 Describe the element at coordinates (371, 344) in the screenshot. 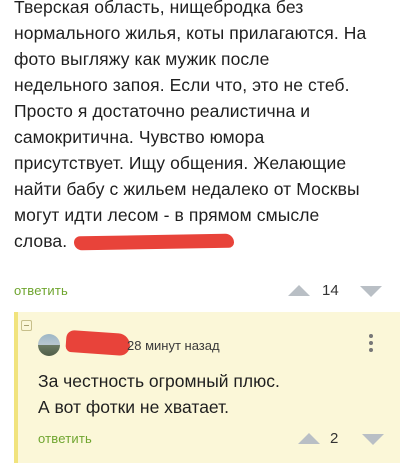

I see `more-options-icon` at that location.